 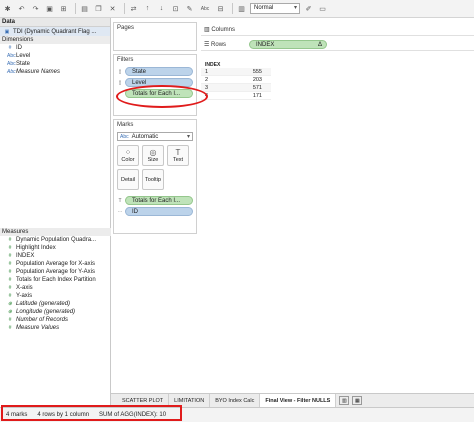 I want to click on field-label: INDEX, so click(x=25, y=256).